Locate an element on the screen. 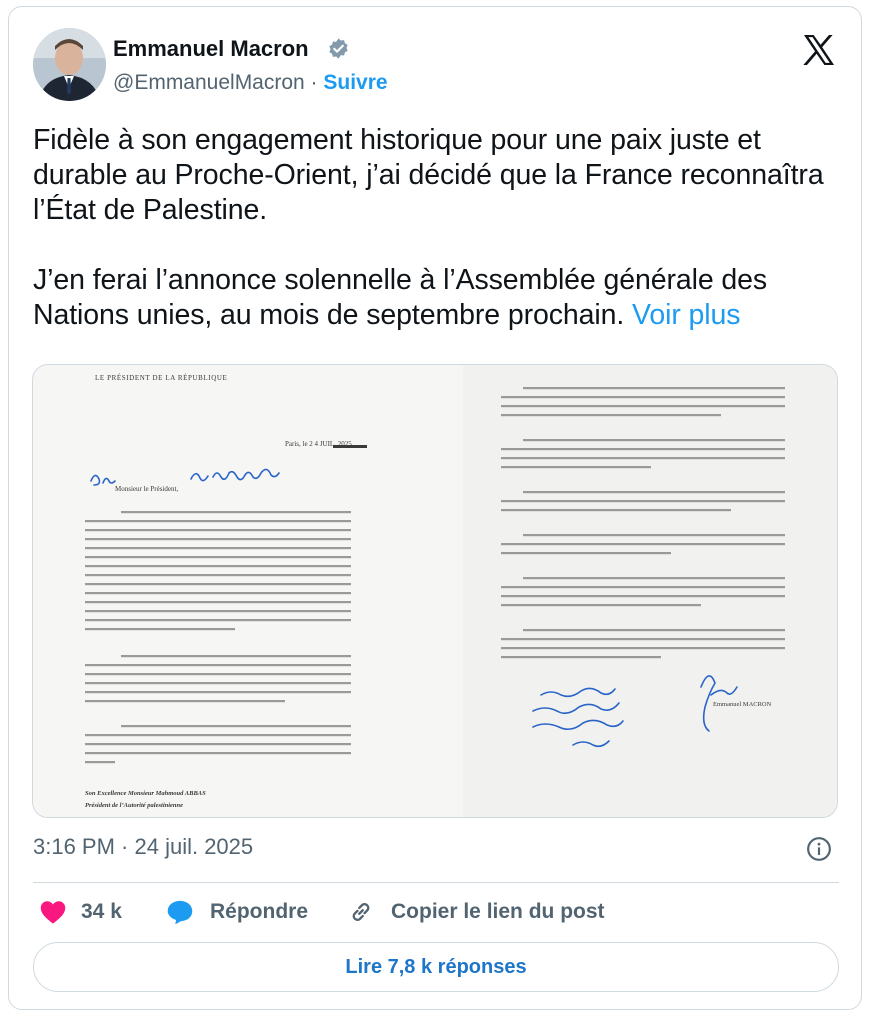  avatar-image is located at coordinates (69, 64).